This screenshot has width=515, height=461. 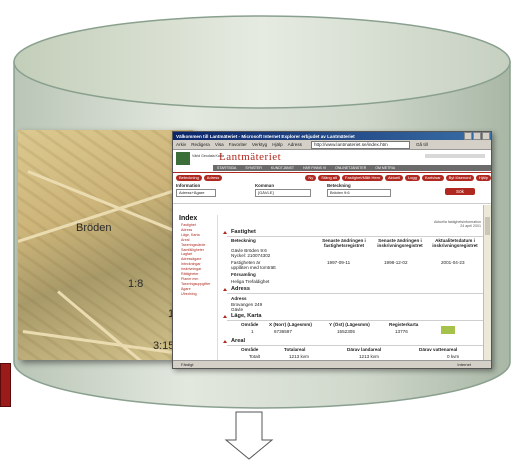 What do you see at coordinates (237, 309) in the screenshot?
I see `adress-line: Gävle` at bounding box center [237, 309].